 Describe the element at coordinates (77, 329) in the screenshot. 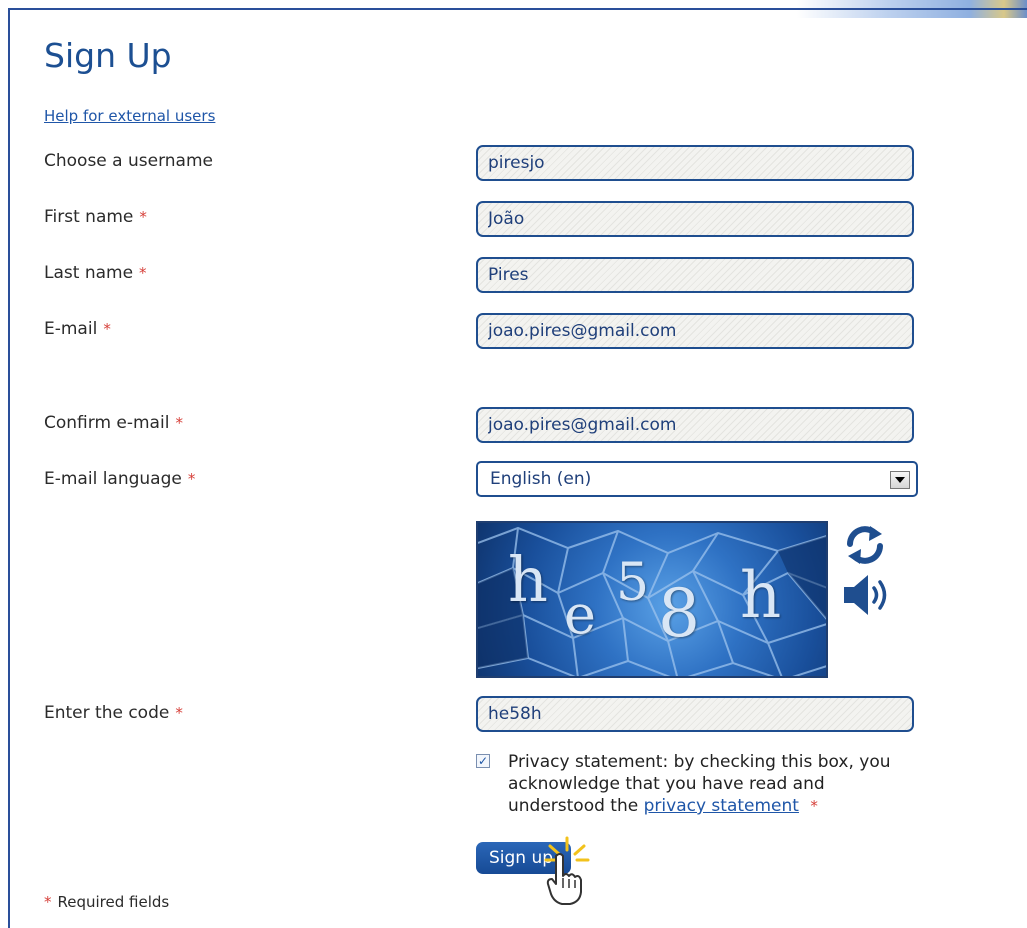

I see `email-label: E-mail *` at that location.